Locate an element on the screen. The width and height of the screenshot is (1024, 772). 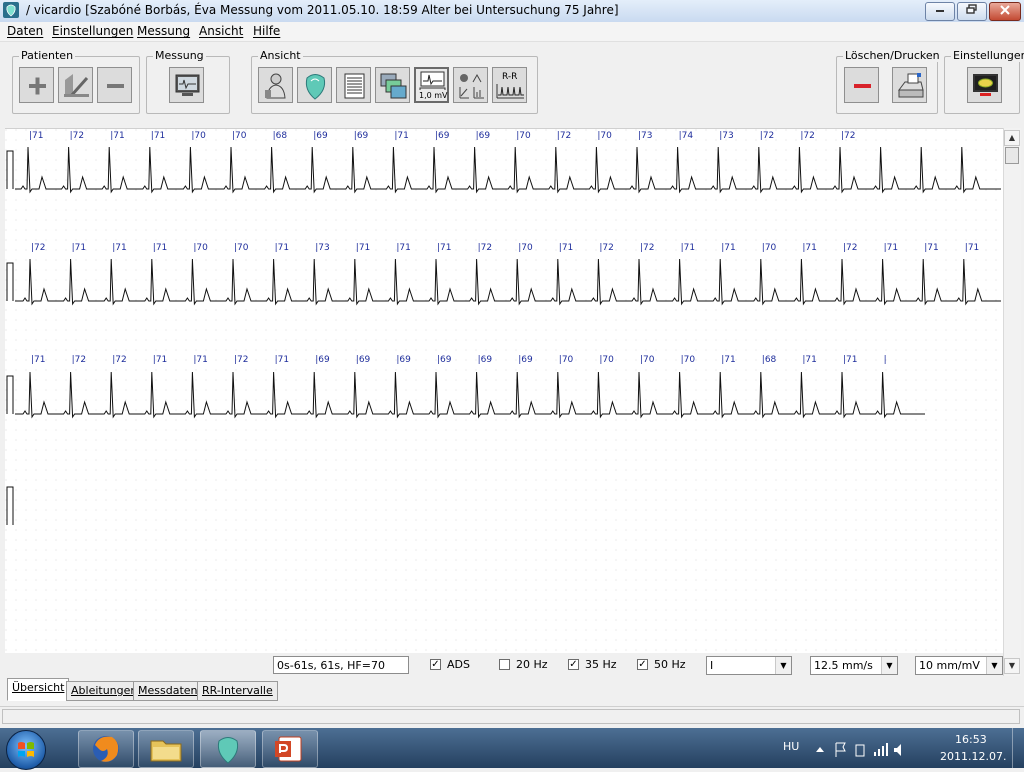
scroll-up-arrow: ▲ is located at coordinates (1012, 138).